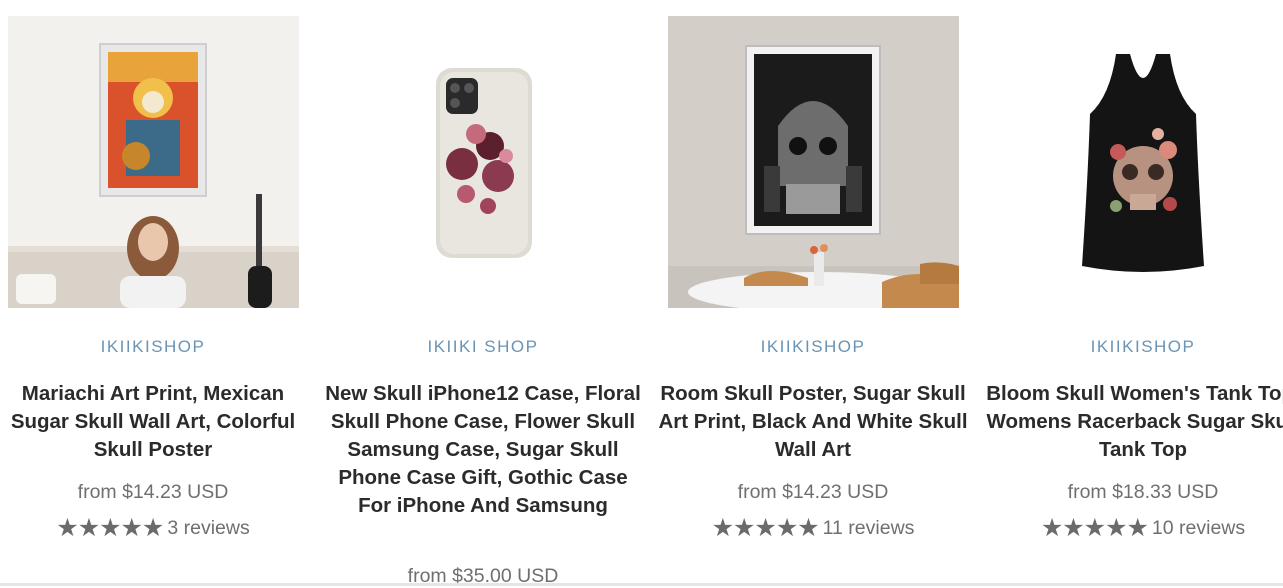  Describe the element at coordinates (813, 162) in the screenshot. I see `room-skull-poster-image` at that location.